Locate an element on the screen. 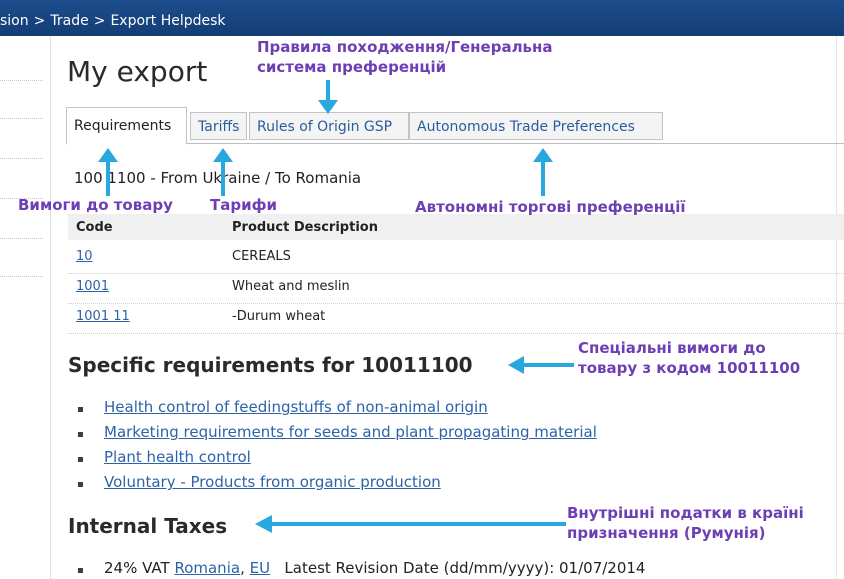 The height and width of the screenshot is (579, 844). country-link: Romania is located at coordinates (207, 568).